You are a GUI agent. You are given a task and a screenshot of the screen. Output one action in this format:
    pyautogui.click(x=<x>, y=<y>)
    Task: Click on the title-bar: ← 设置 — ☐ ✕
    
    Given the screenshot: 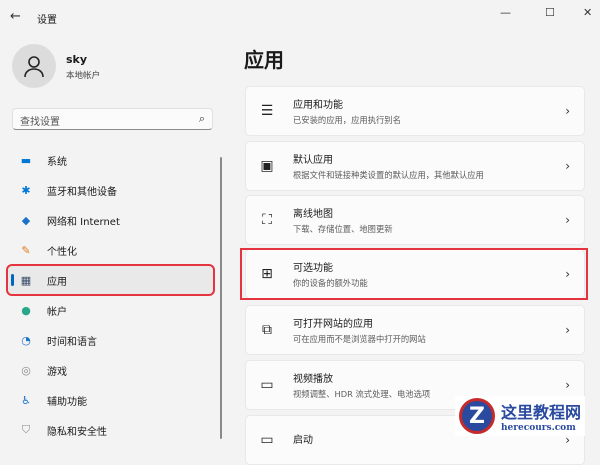 What is the action you would take?
    pyautogui.click(x=300, y=17)
    